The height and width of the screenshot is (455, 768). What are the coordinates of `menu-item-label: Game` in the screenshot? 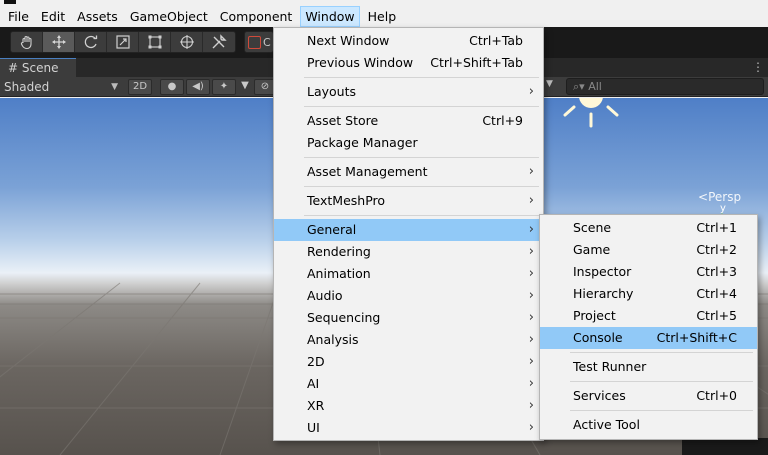 It's located at (592, 249).